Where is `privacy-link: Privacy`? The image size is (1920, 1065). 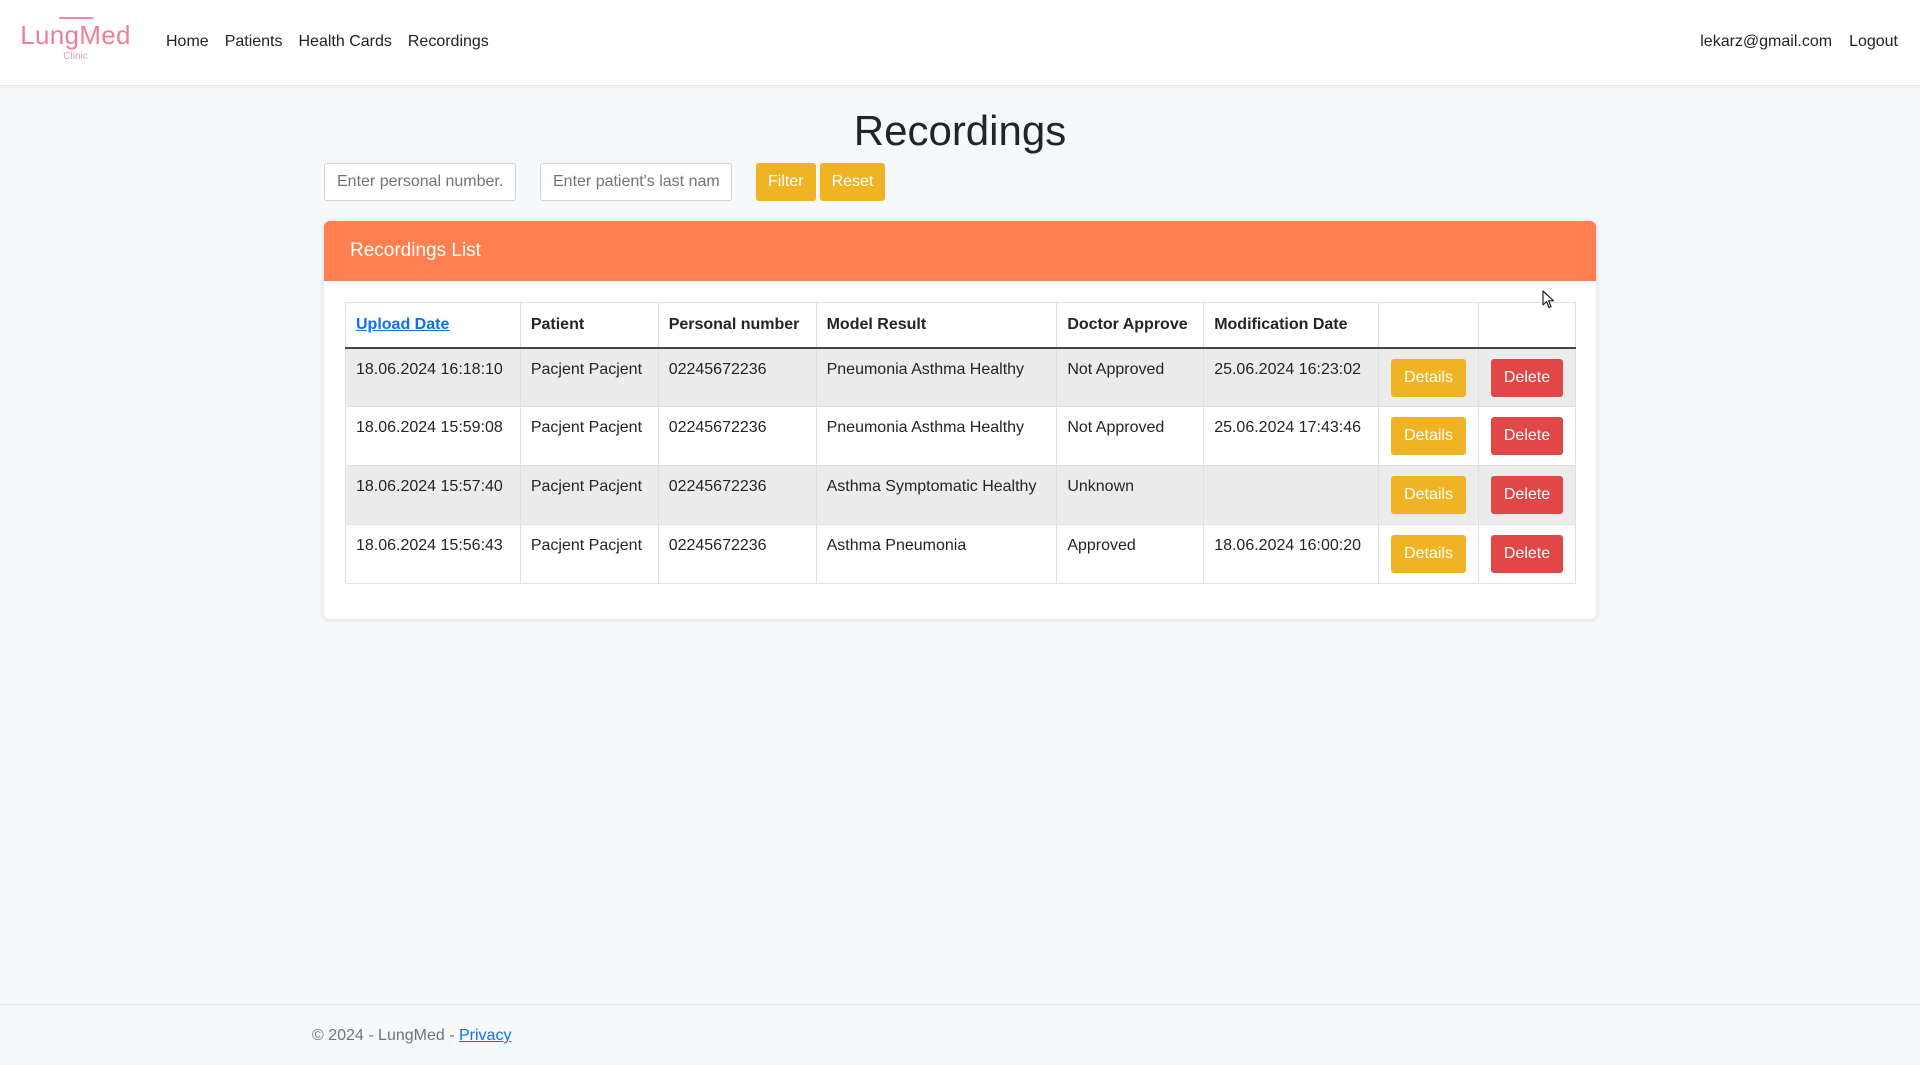
privacy-link: Privacy is located at coordinates (485, 1035).